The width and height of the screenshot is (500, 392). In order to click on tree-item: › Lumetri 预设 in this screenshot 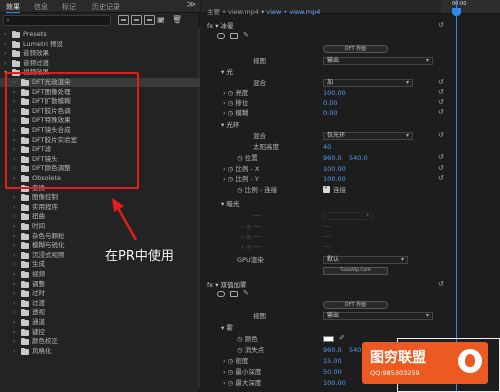, I will do `click(100, 44)`.